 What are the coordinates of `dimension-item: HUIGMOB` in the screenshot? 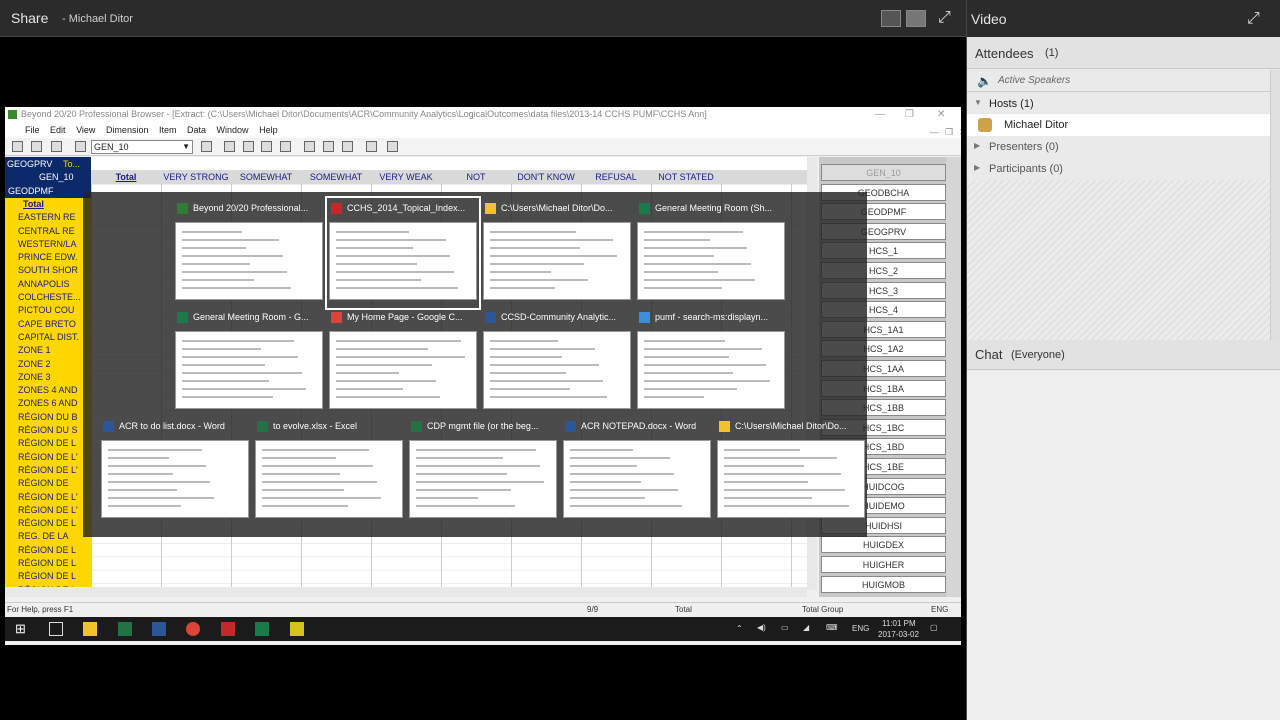 It's located at (883, 584).